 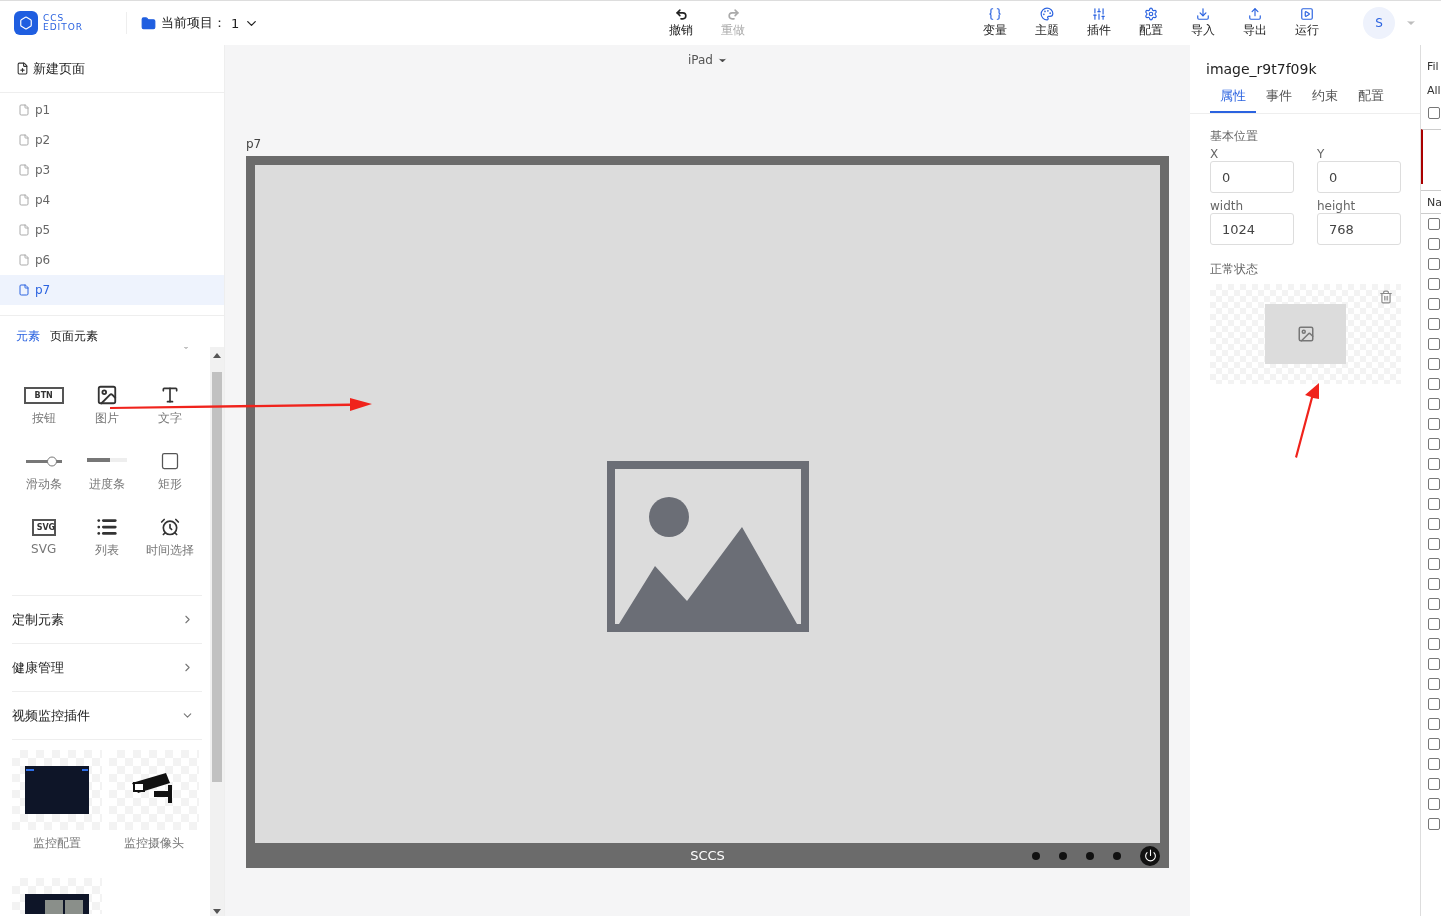 I want to click on toolbar-button: 导出, so click(x=1255, y=23).